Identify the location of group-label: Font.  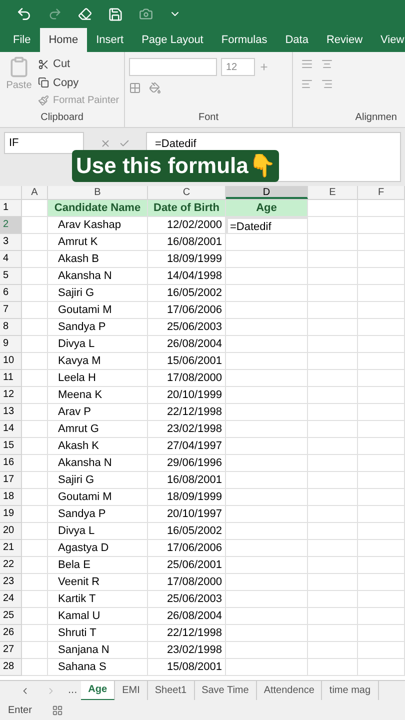
(208, 118).